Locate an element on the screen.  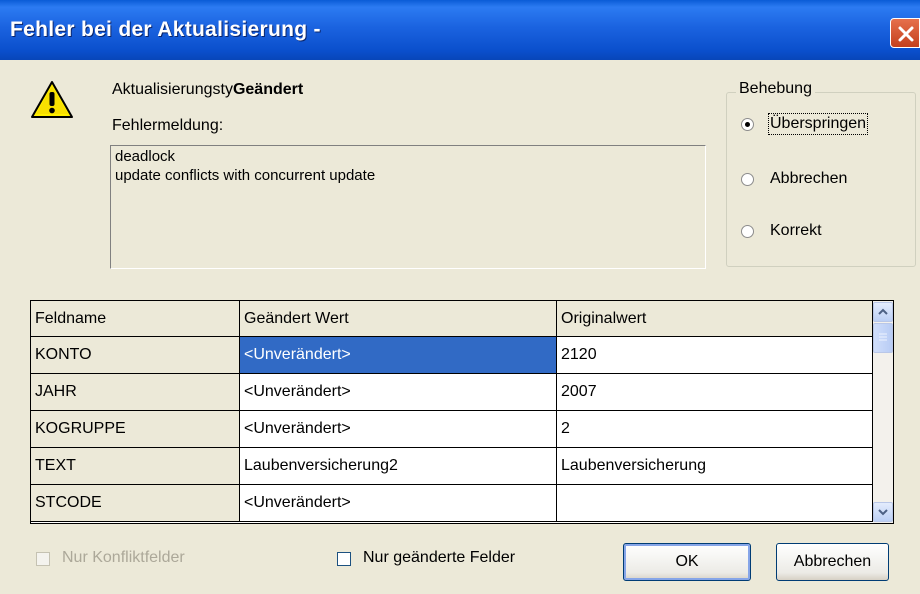
cancel-button: Abbrechen is located at coordinates (832, 562).